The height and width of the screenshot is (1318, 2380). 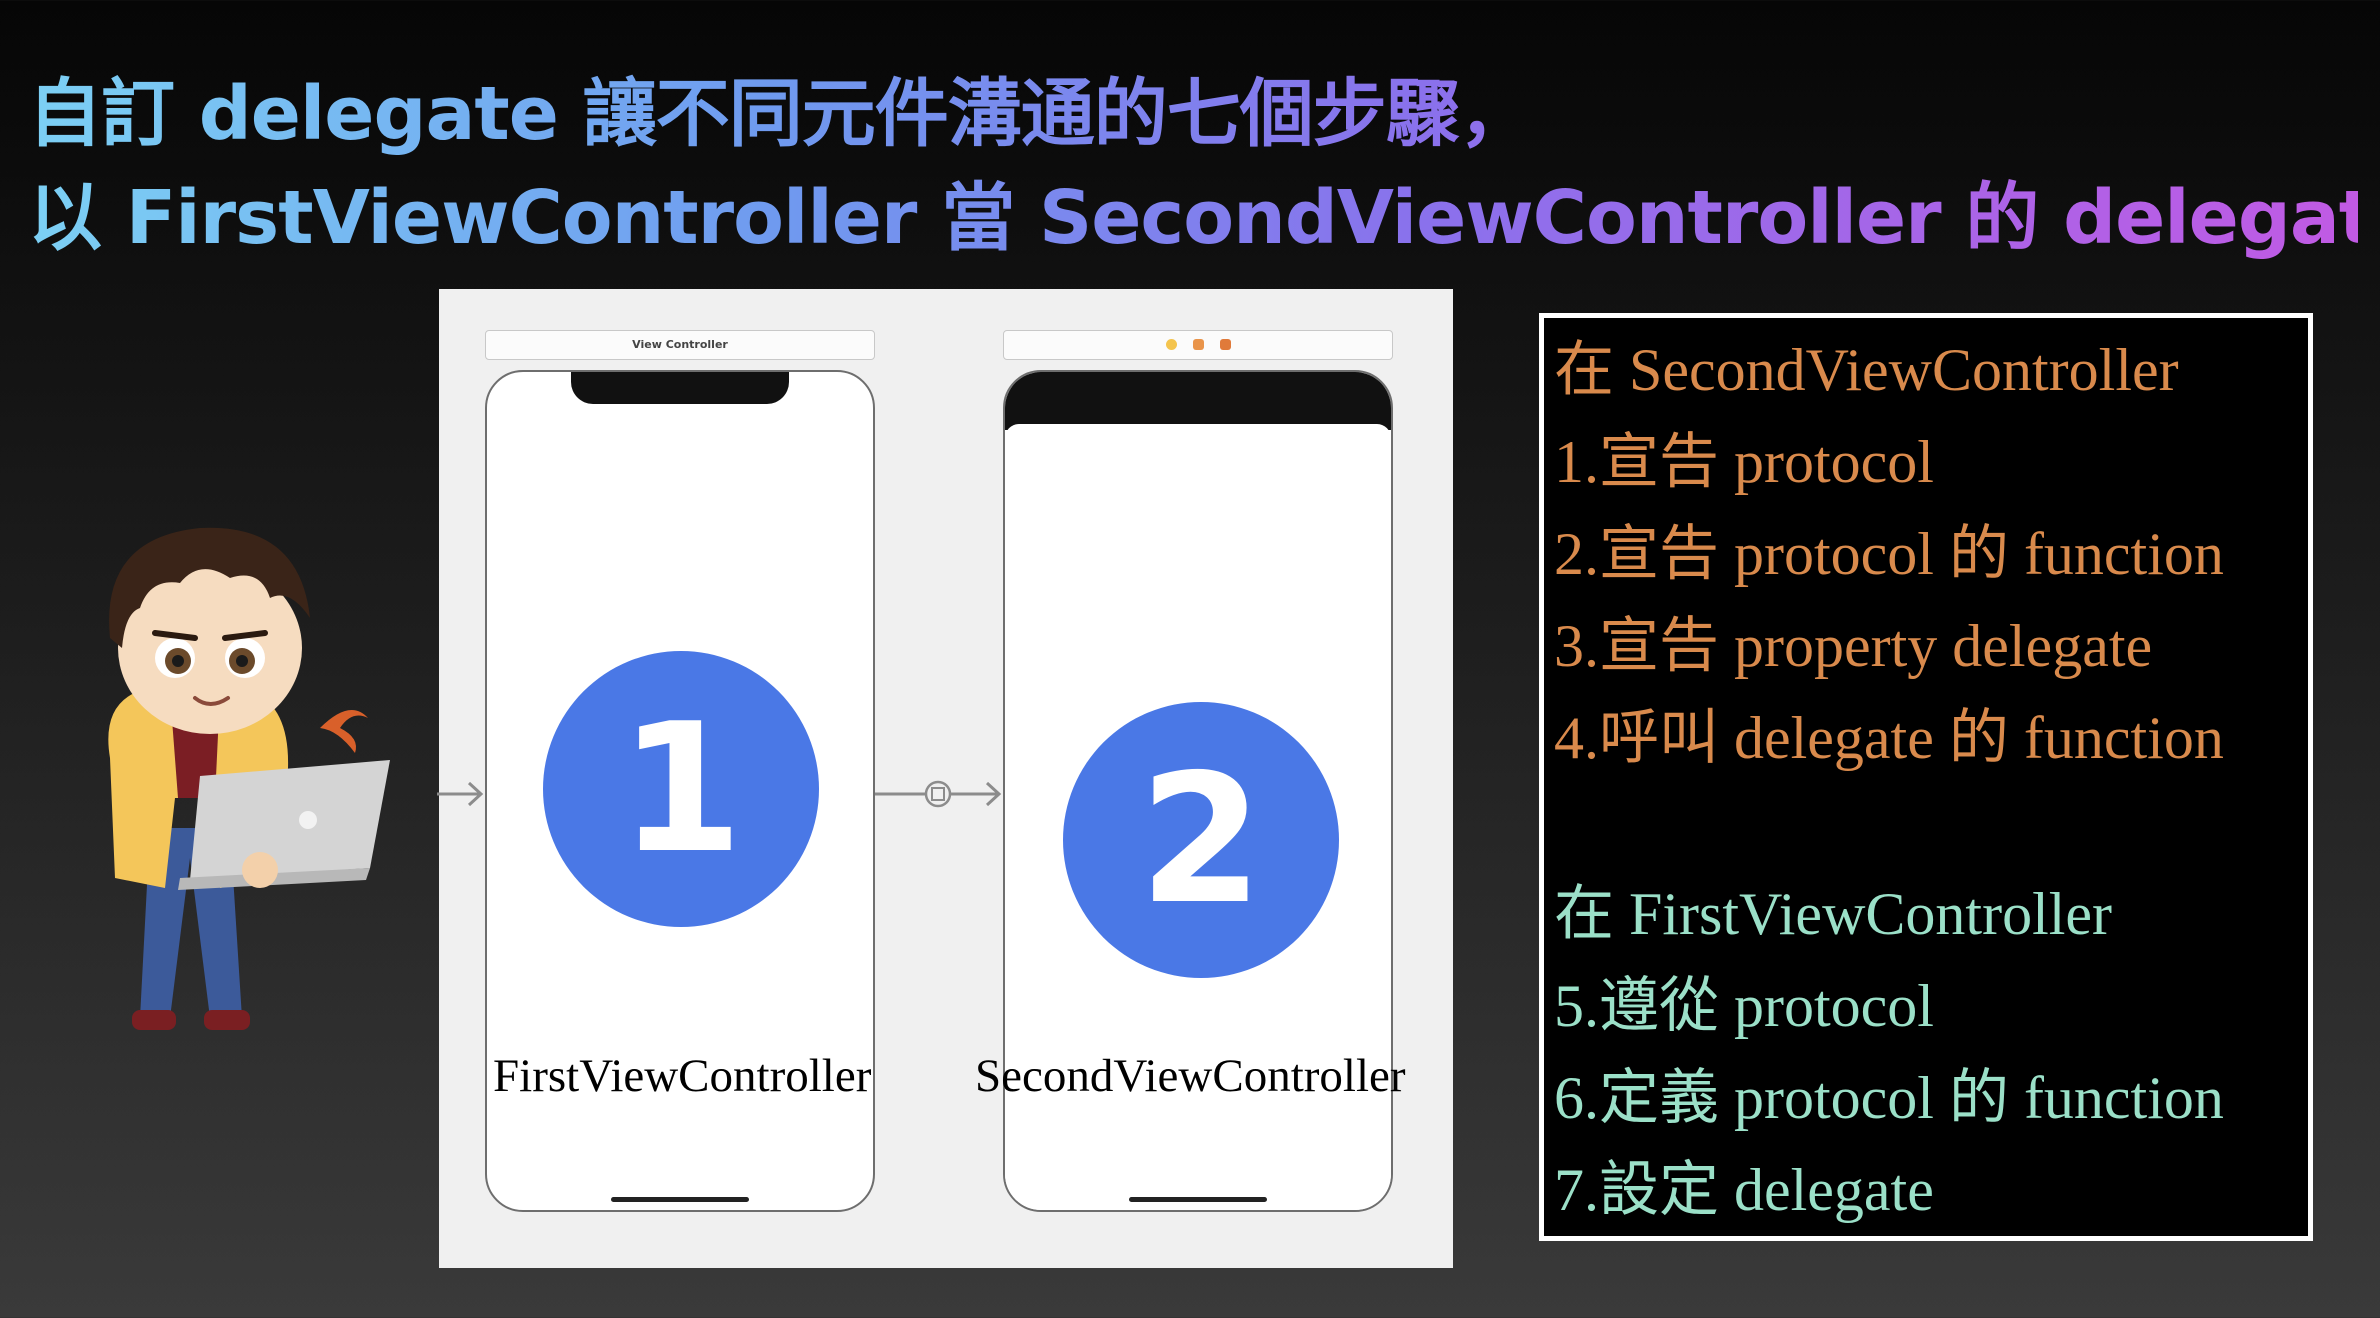 I want to click on second-vc-heading: 在 SecondViewController, so click(x=1866, y=370).